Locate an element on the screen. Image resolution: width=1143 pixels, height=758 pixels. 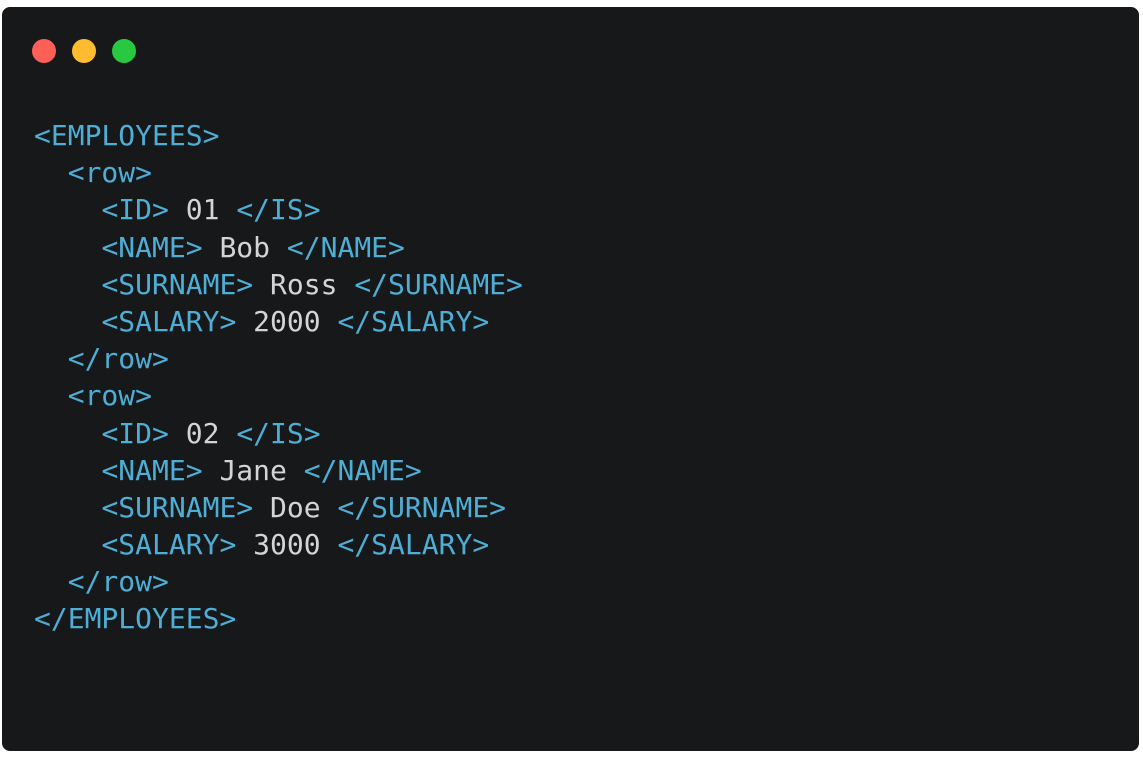
minimize-button is located at coordinates (84, 51).